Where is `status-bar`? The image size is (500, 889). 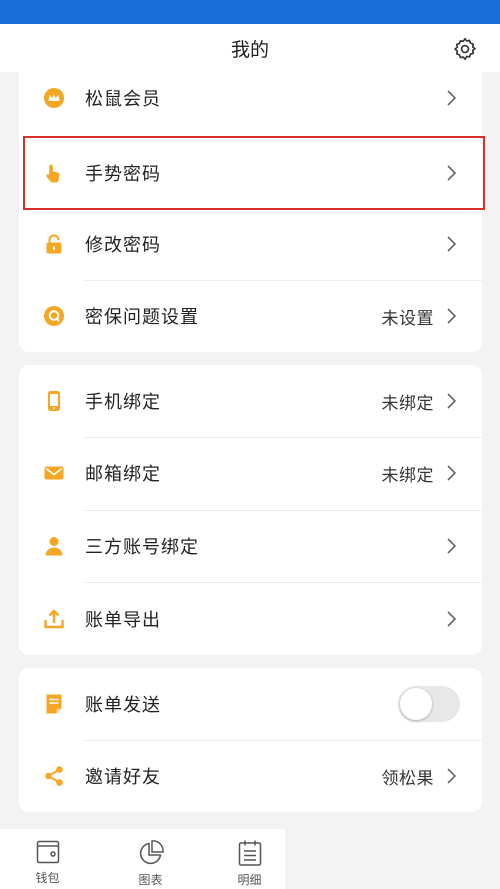 status-bar is located at coordinates (250, 12).